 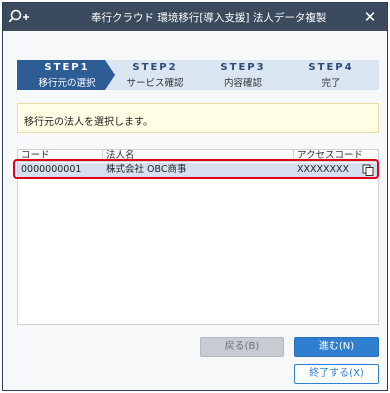 What do you see at coordinates (19, 17) in the screenshot?
I see `search-plus-icon` at bounding box center [19, 17].